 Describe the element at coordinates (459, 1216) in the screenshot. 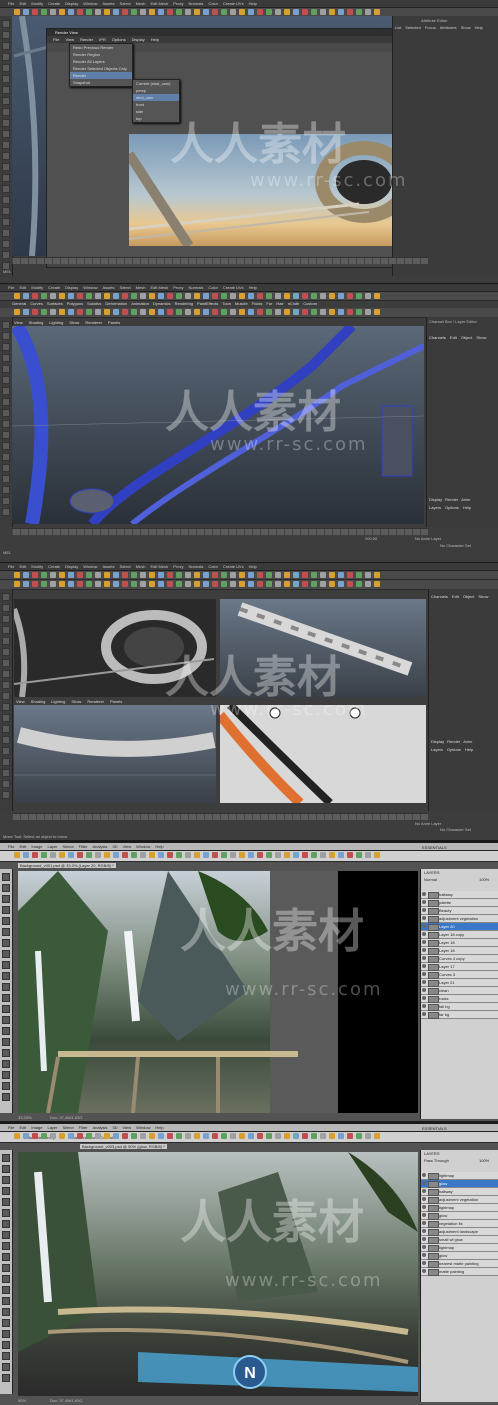

I see `layer-row: glow` at that location.